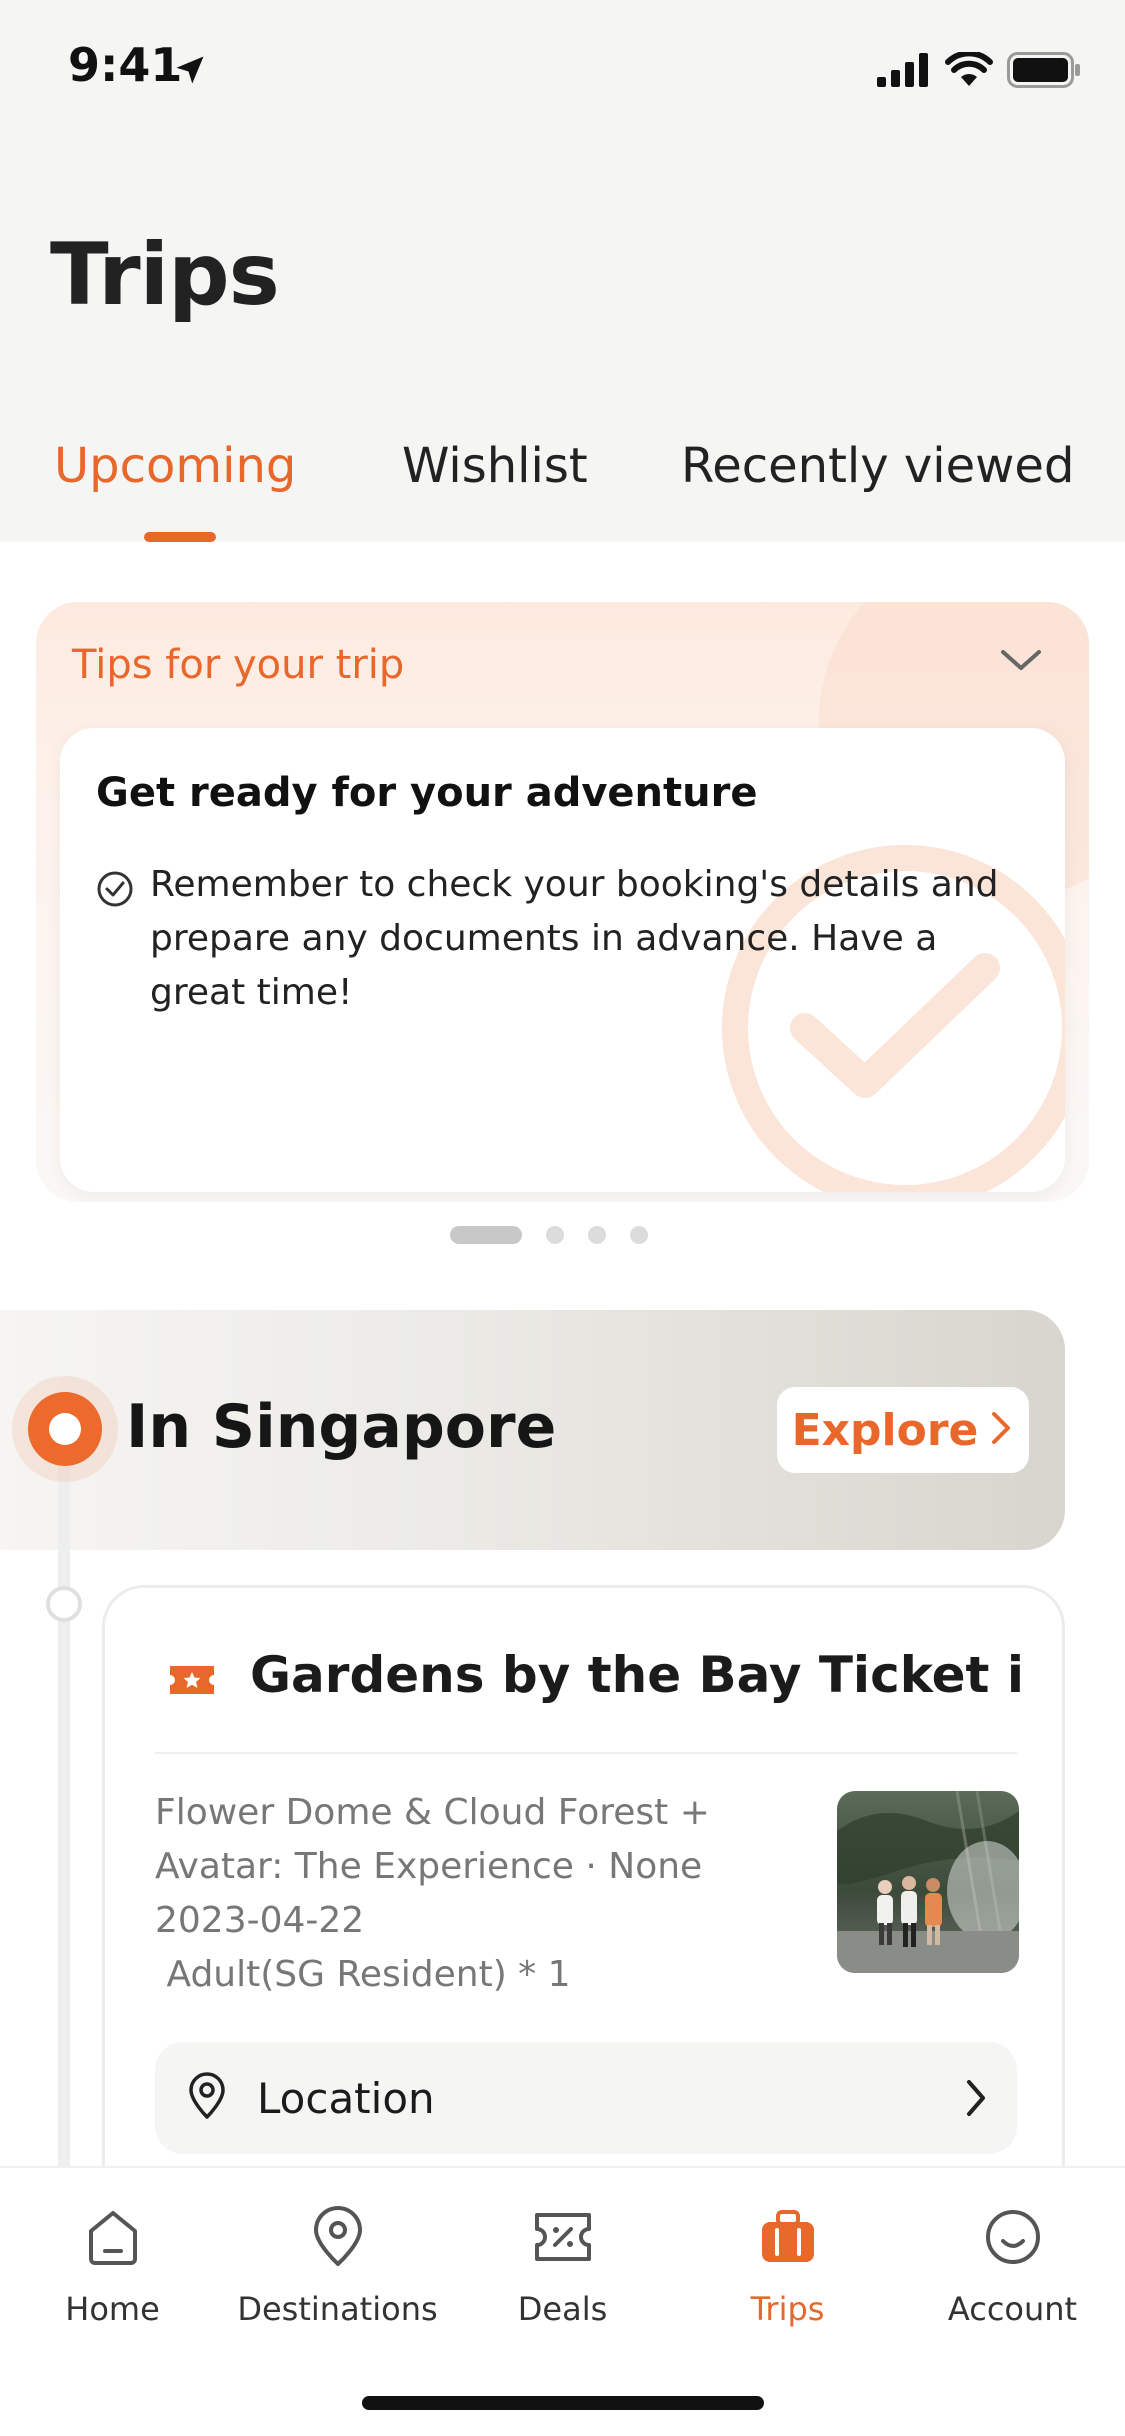  I want to click on suitcase-icon, so click(788, 2237).